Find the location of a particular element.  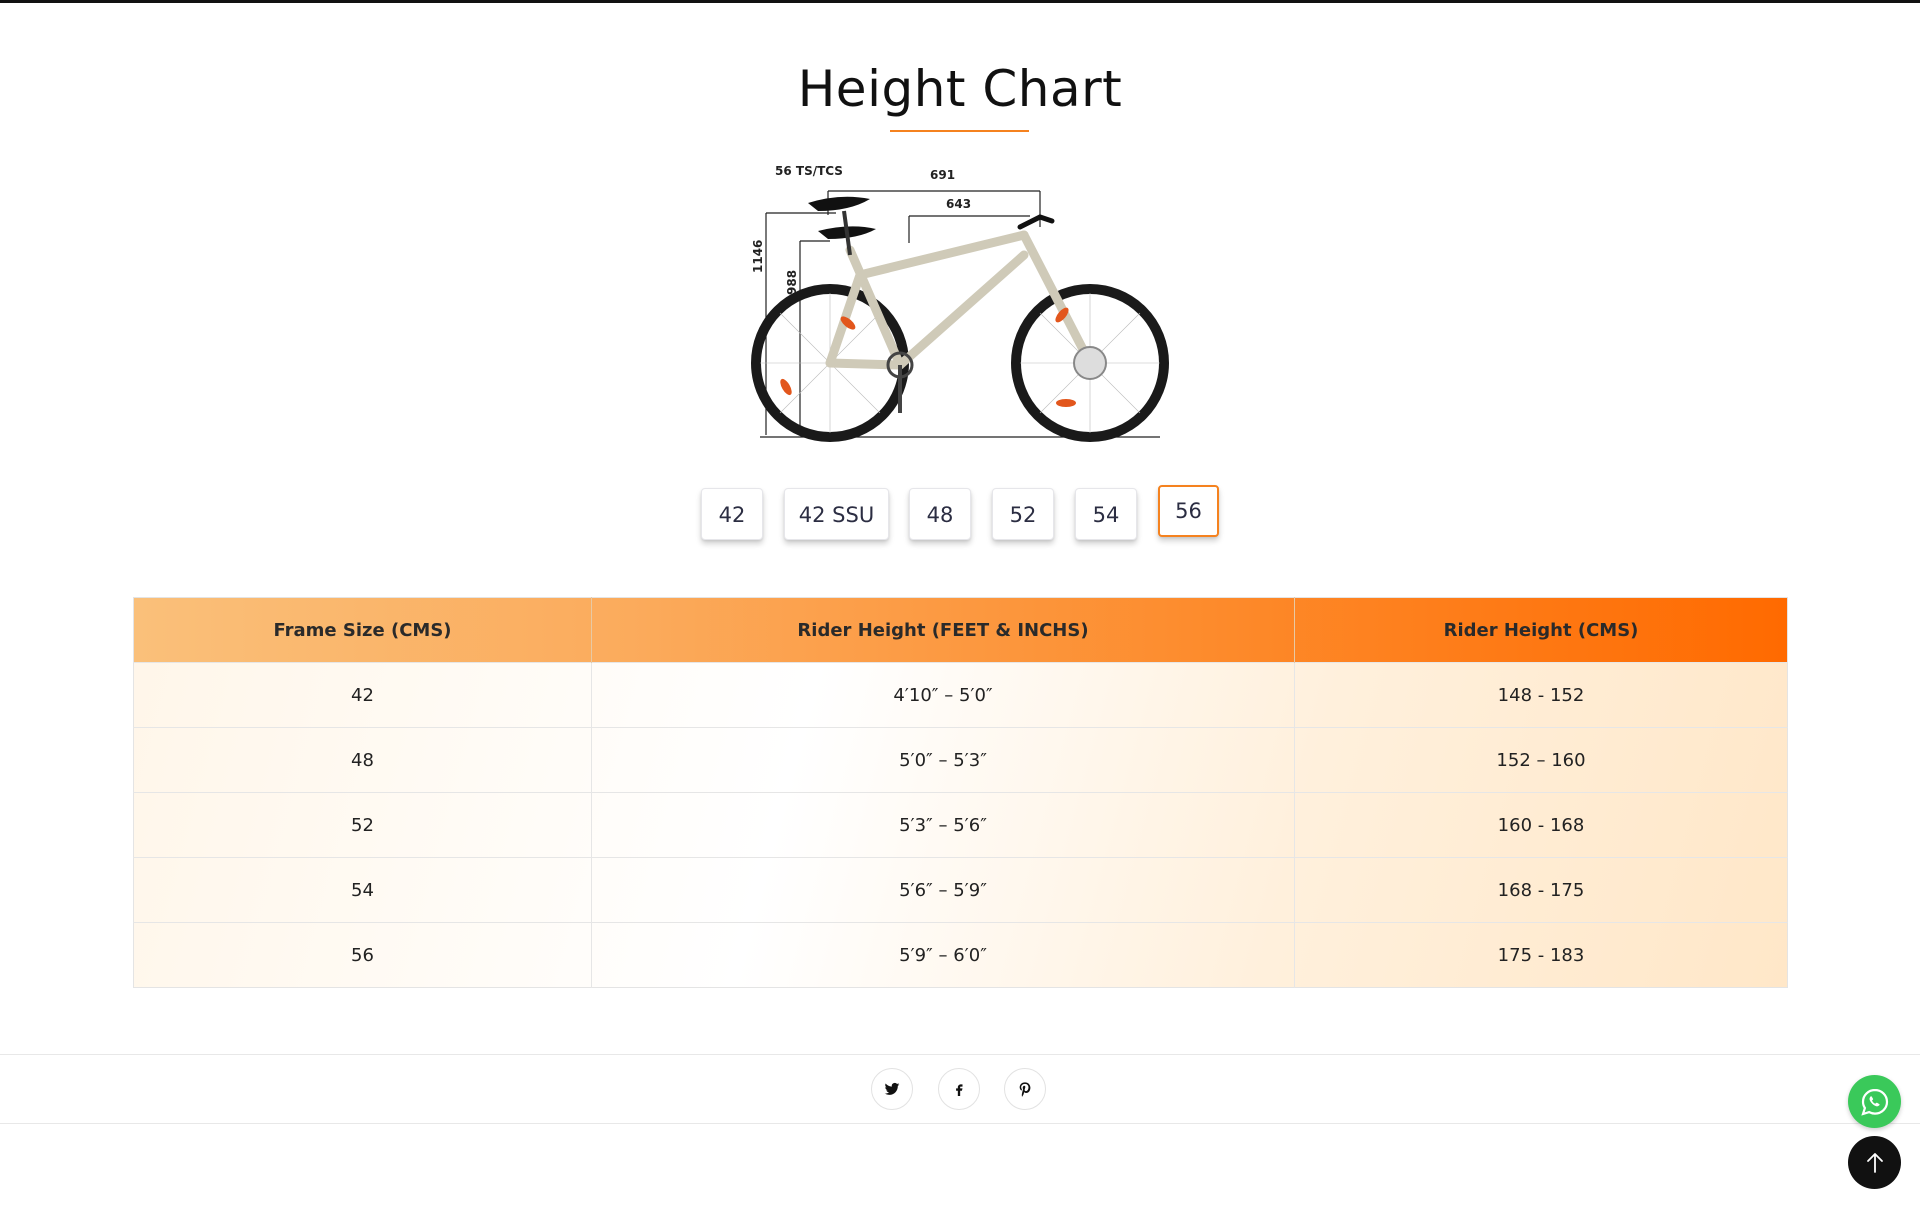

share-pinterest-button is located at coordinates (1025, 1089).